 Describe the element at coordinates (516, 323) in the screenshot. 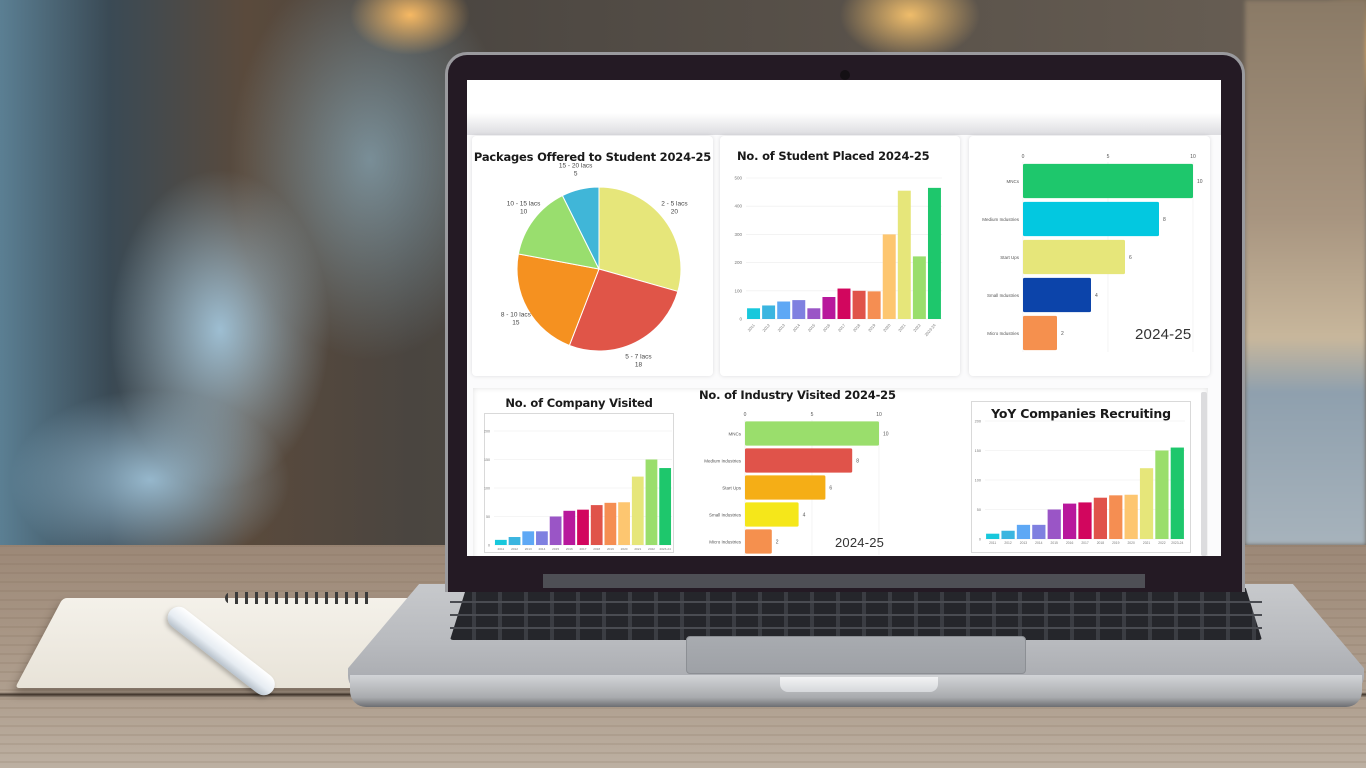

I see `pie-slice-value: 15` at that location.